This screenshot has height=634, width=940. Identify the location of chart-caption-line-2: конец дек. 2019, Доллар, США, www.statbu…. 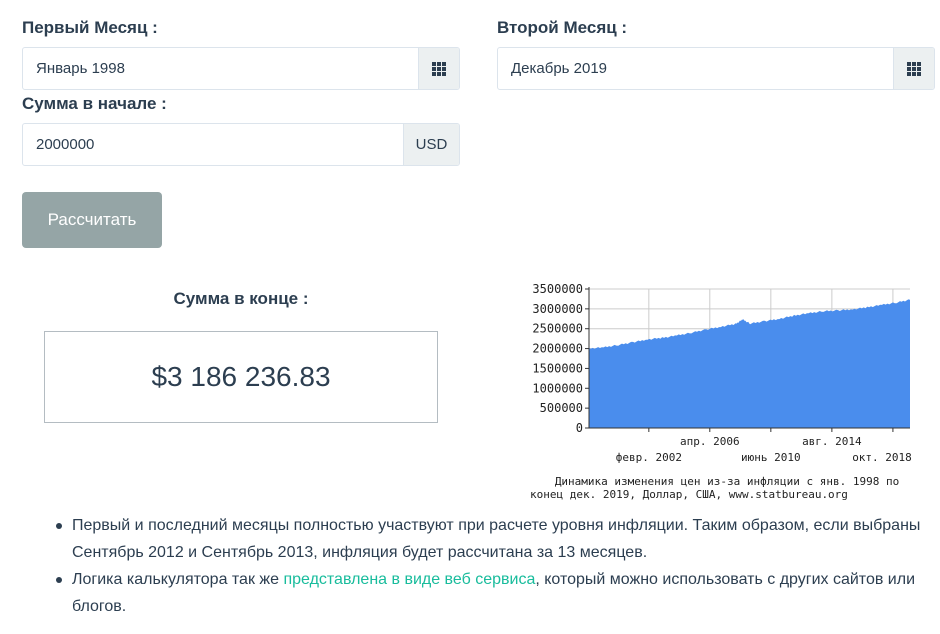
(689, 494).